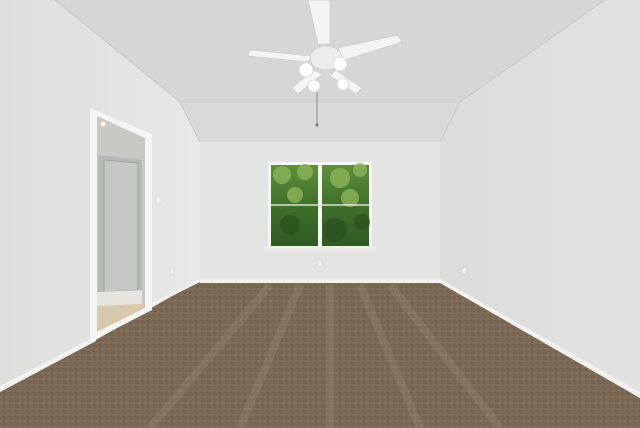 The width and height of the screenshot is (640, 428). Describe the element at coordinates (320, 206) in the screenshot. I see `window` at that location.